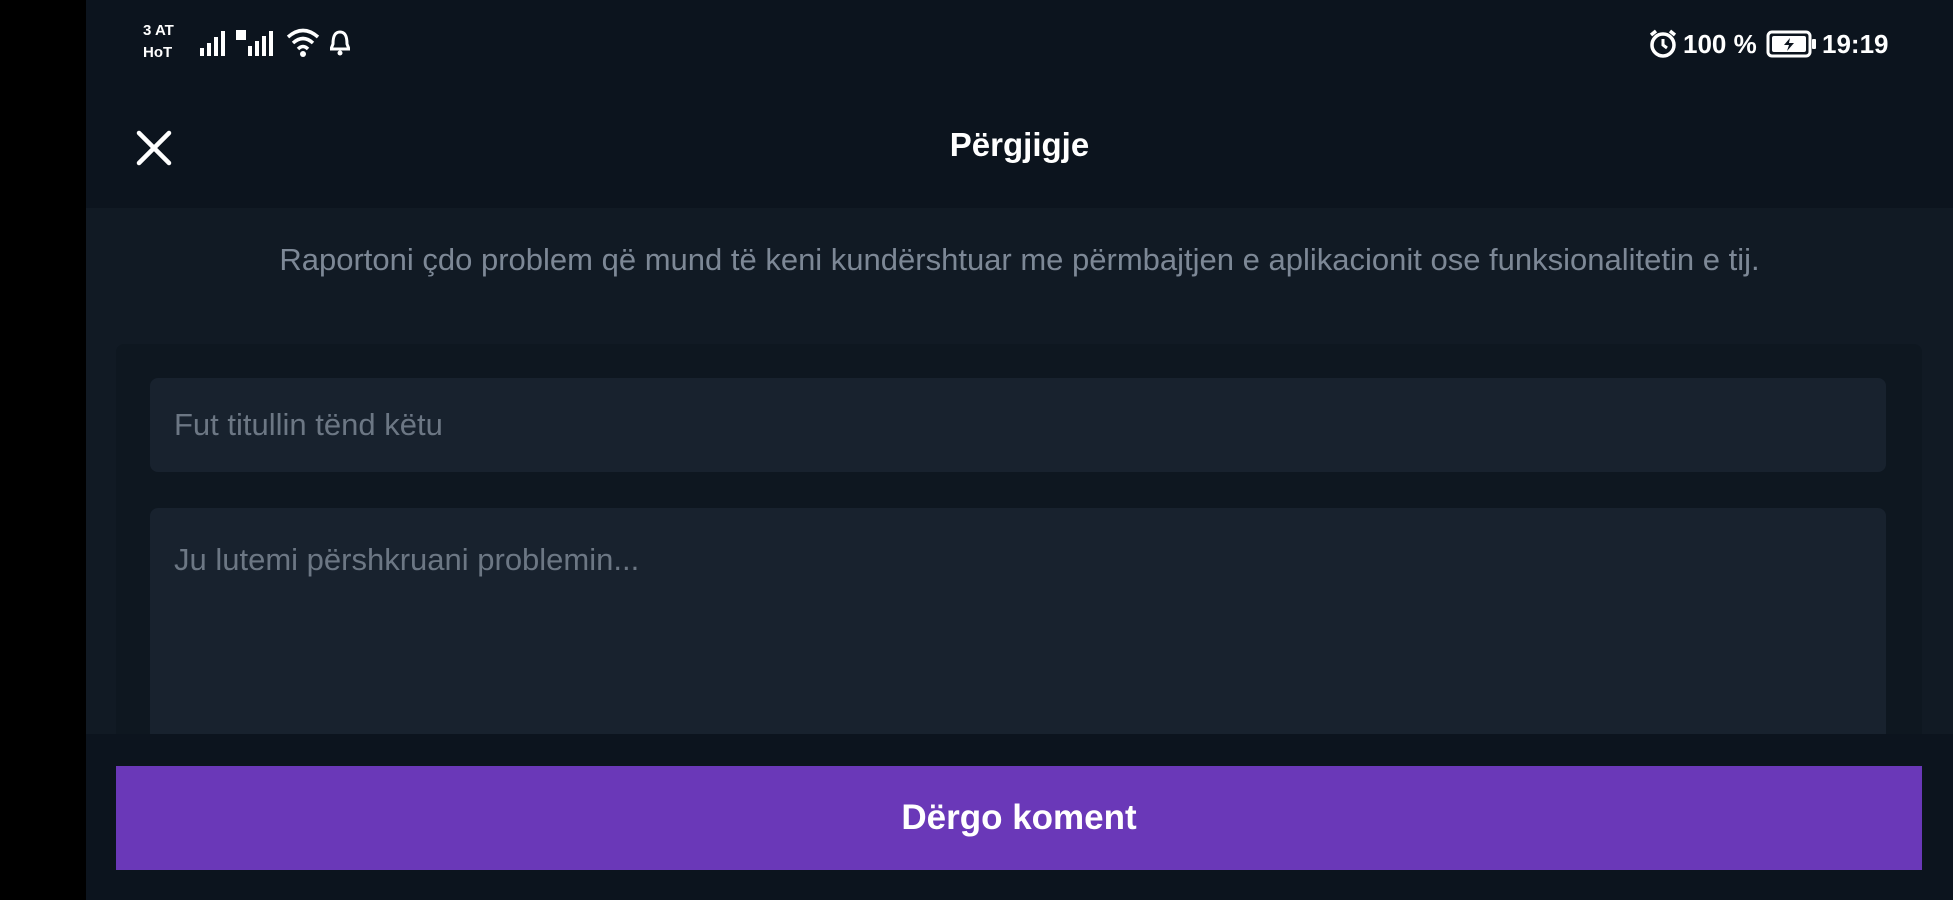 Image resolution: width=1953 pixels, height=900 pixels. I want to click on battery-percent: 100 %, so click(1720, 44).